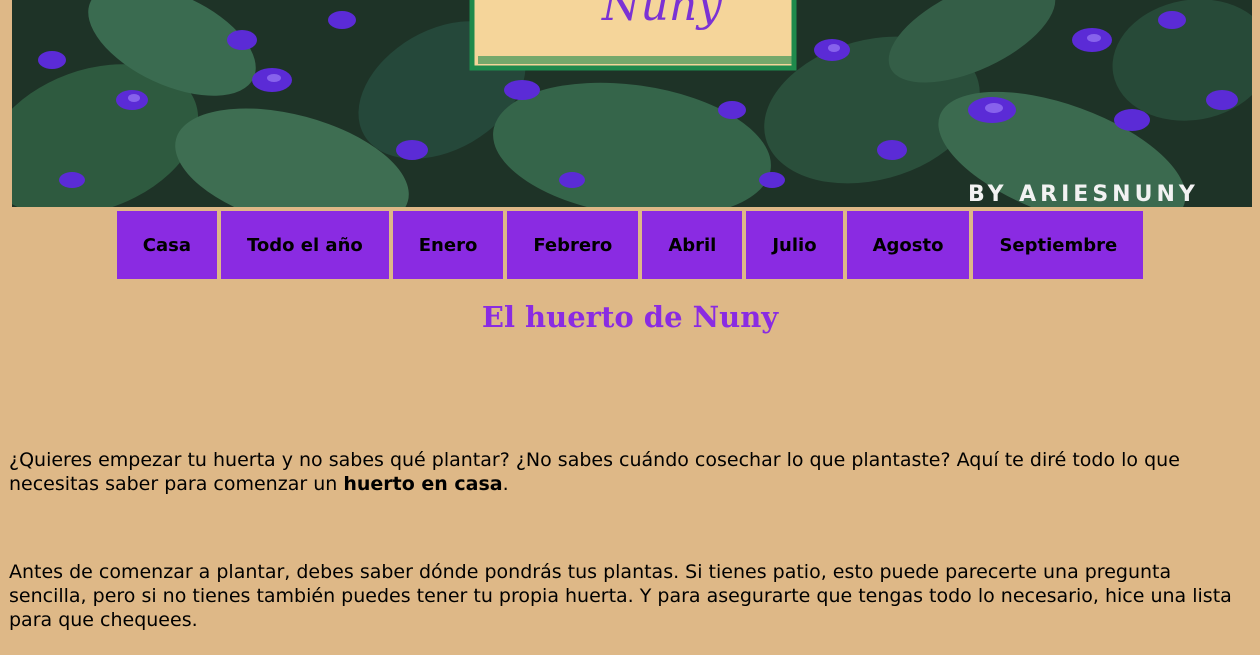 The height and width of the screenshot is (655, 1260). I want to click on banner-credit: BY ARIESNUNY, so click(1083, 194).